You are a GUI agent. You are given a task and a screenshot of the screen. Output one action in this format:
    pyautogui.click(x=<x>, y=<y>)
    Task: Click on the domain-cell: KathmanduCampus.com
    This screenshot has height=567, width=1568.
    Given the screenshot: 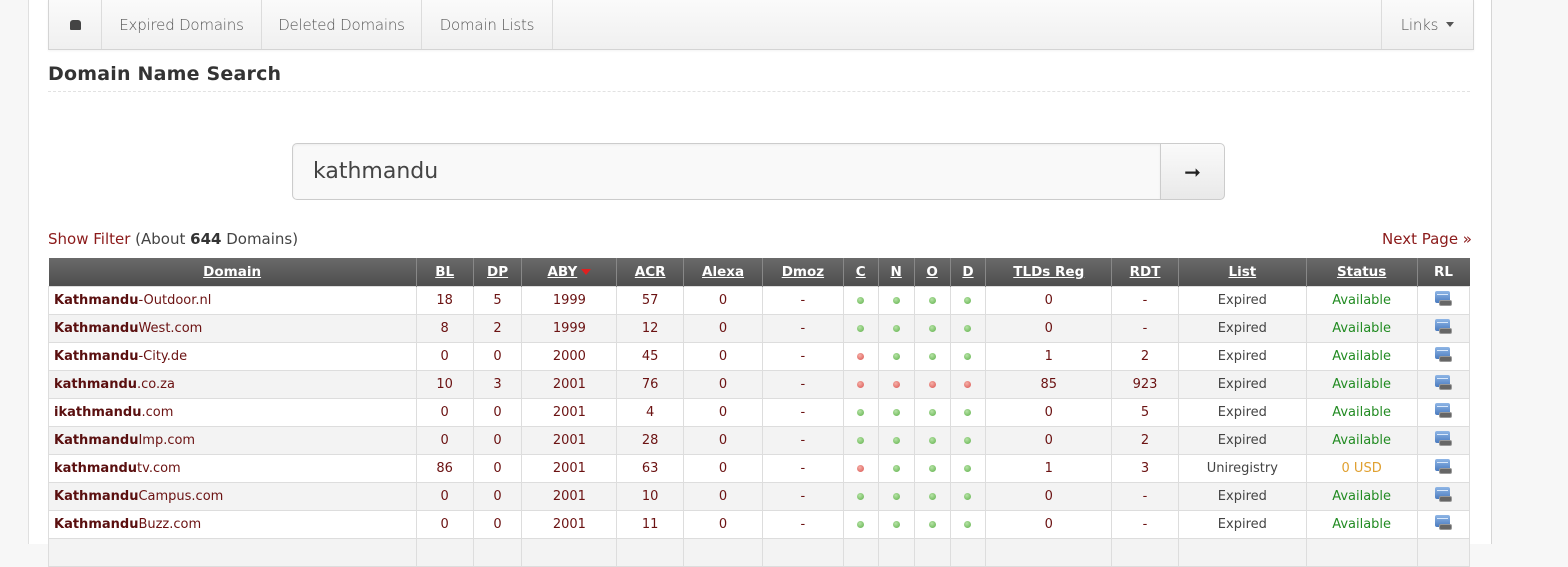 What is the action you would take?
    pyautogui.click(x=232, y=496)
    